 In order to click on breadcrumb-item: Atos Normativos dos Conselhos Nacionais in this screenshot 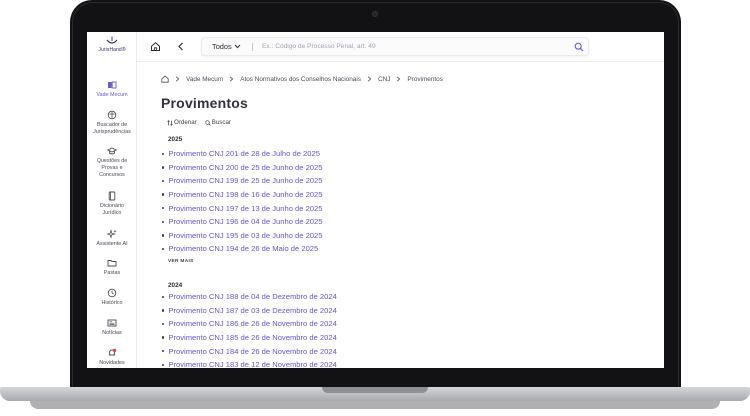, I will do `click(300, 79)`.